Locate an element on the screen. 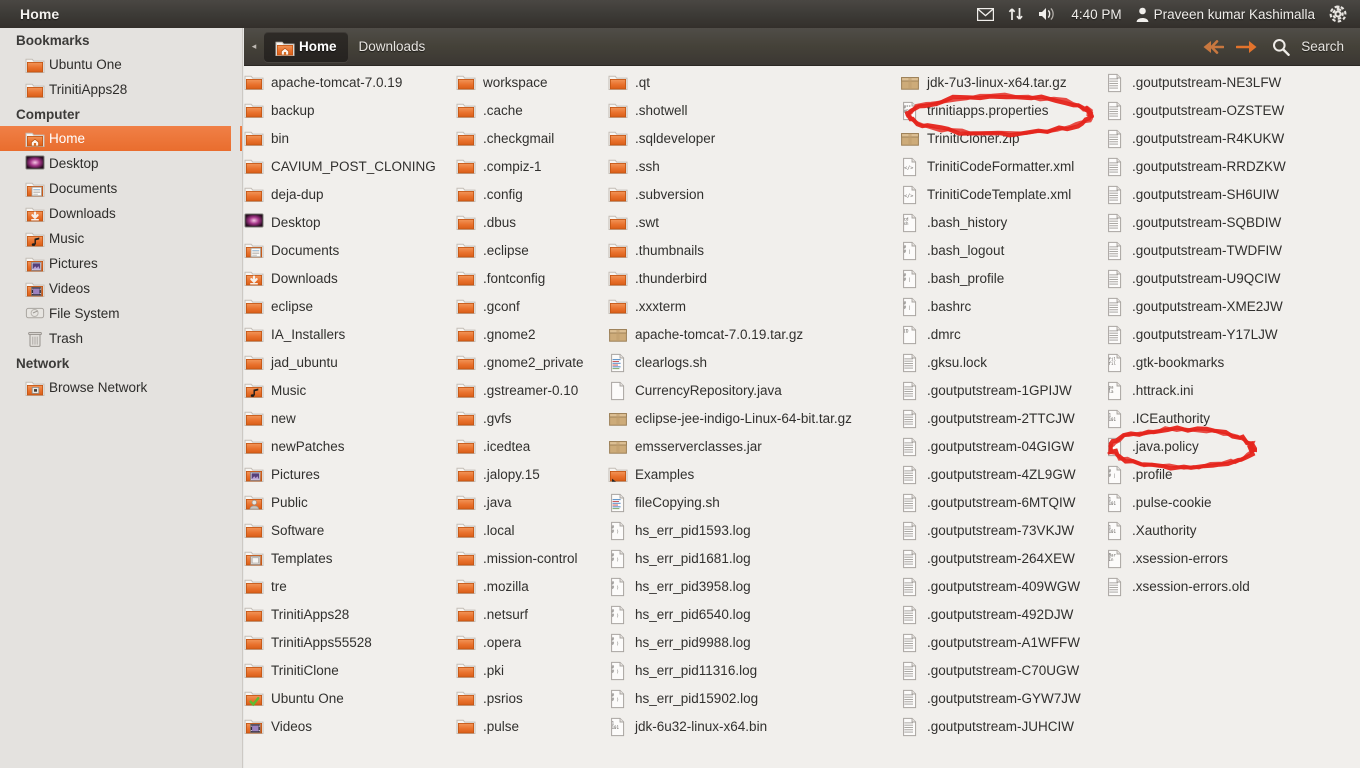  file-item: TrinitiClone is located at coordinates (350, 671).